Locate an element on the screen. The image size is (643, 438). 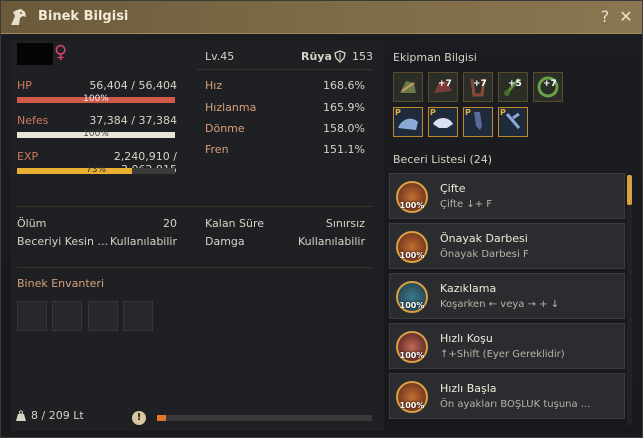
skill-item: 100% Kazıklama Koşarken ← veya → + ↓ is located at coordinates (507, 296).